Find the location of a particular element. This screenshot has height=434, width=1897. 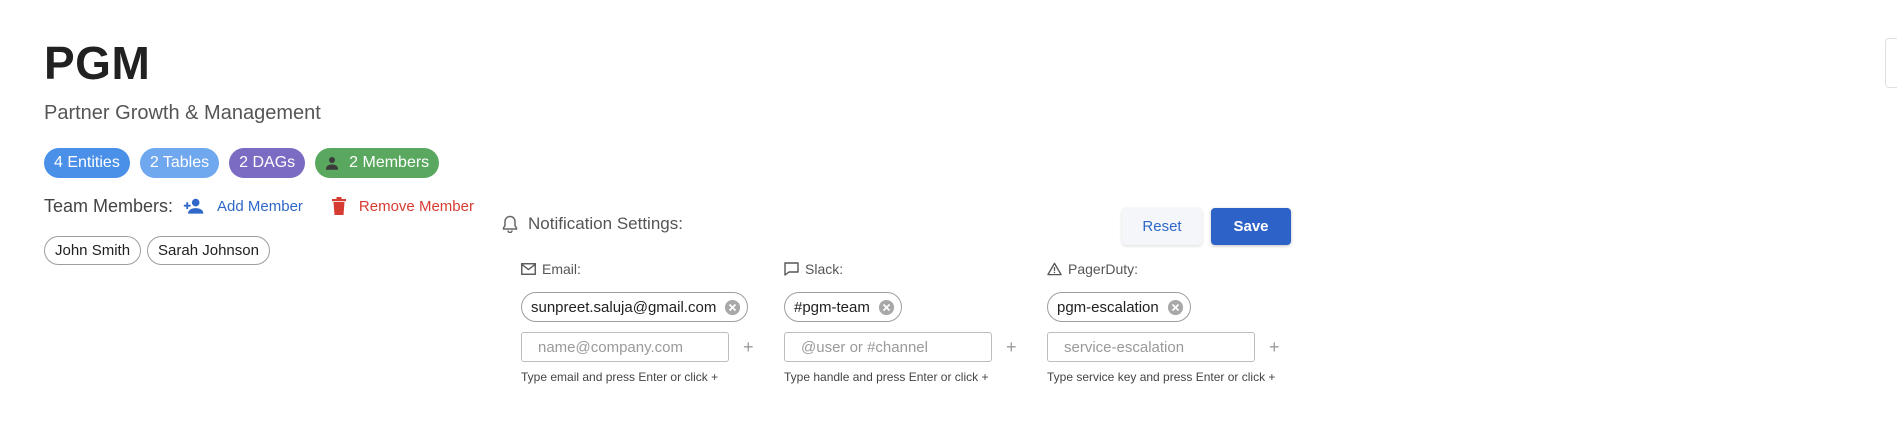

dags-chip: 2 DAGs is located at coordinates (267, 163).